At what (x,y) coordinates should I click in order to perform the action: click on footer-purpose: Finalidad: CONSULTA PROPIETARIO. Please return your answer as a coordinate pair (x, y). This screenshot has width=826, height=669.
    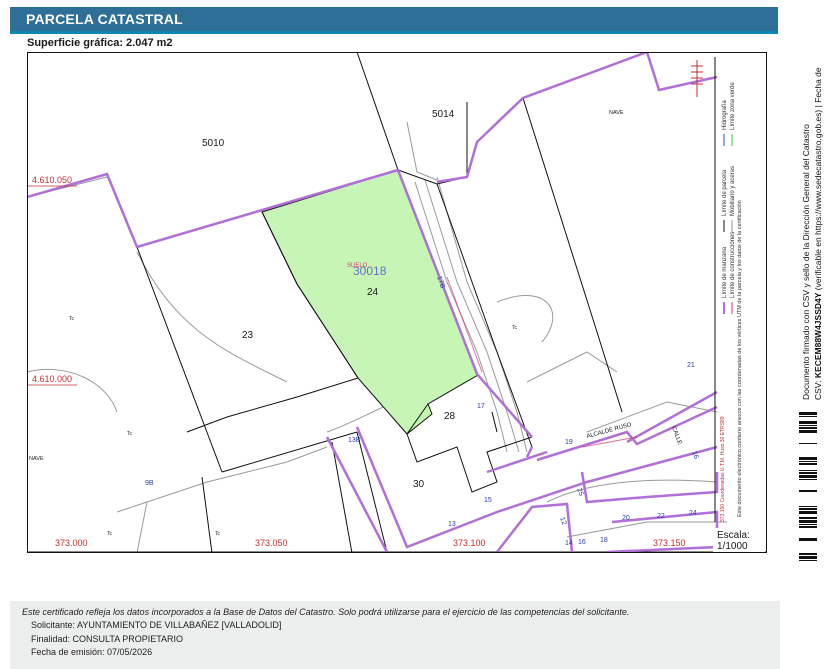
    Looking at the image, I should click on (107, 639).